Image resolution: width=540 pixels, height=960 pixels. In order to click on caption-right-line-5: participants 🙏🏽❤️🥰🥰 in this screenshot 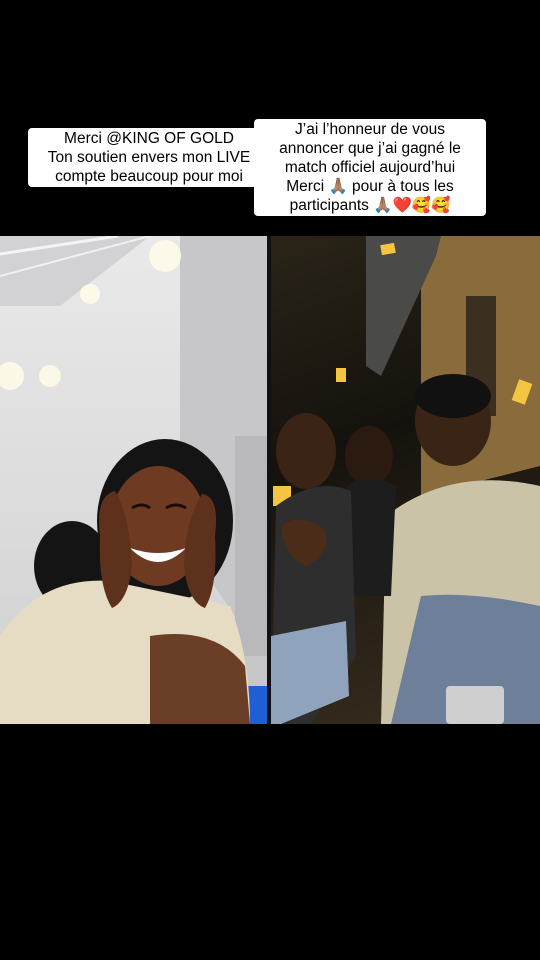, I will do `click(370, 205)`.